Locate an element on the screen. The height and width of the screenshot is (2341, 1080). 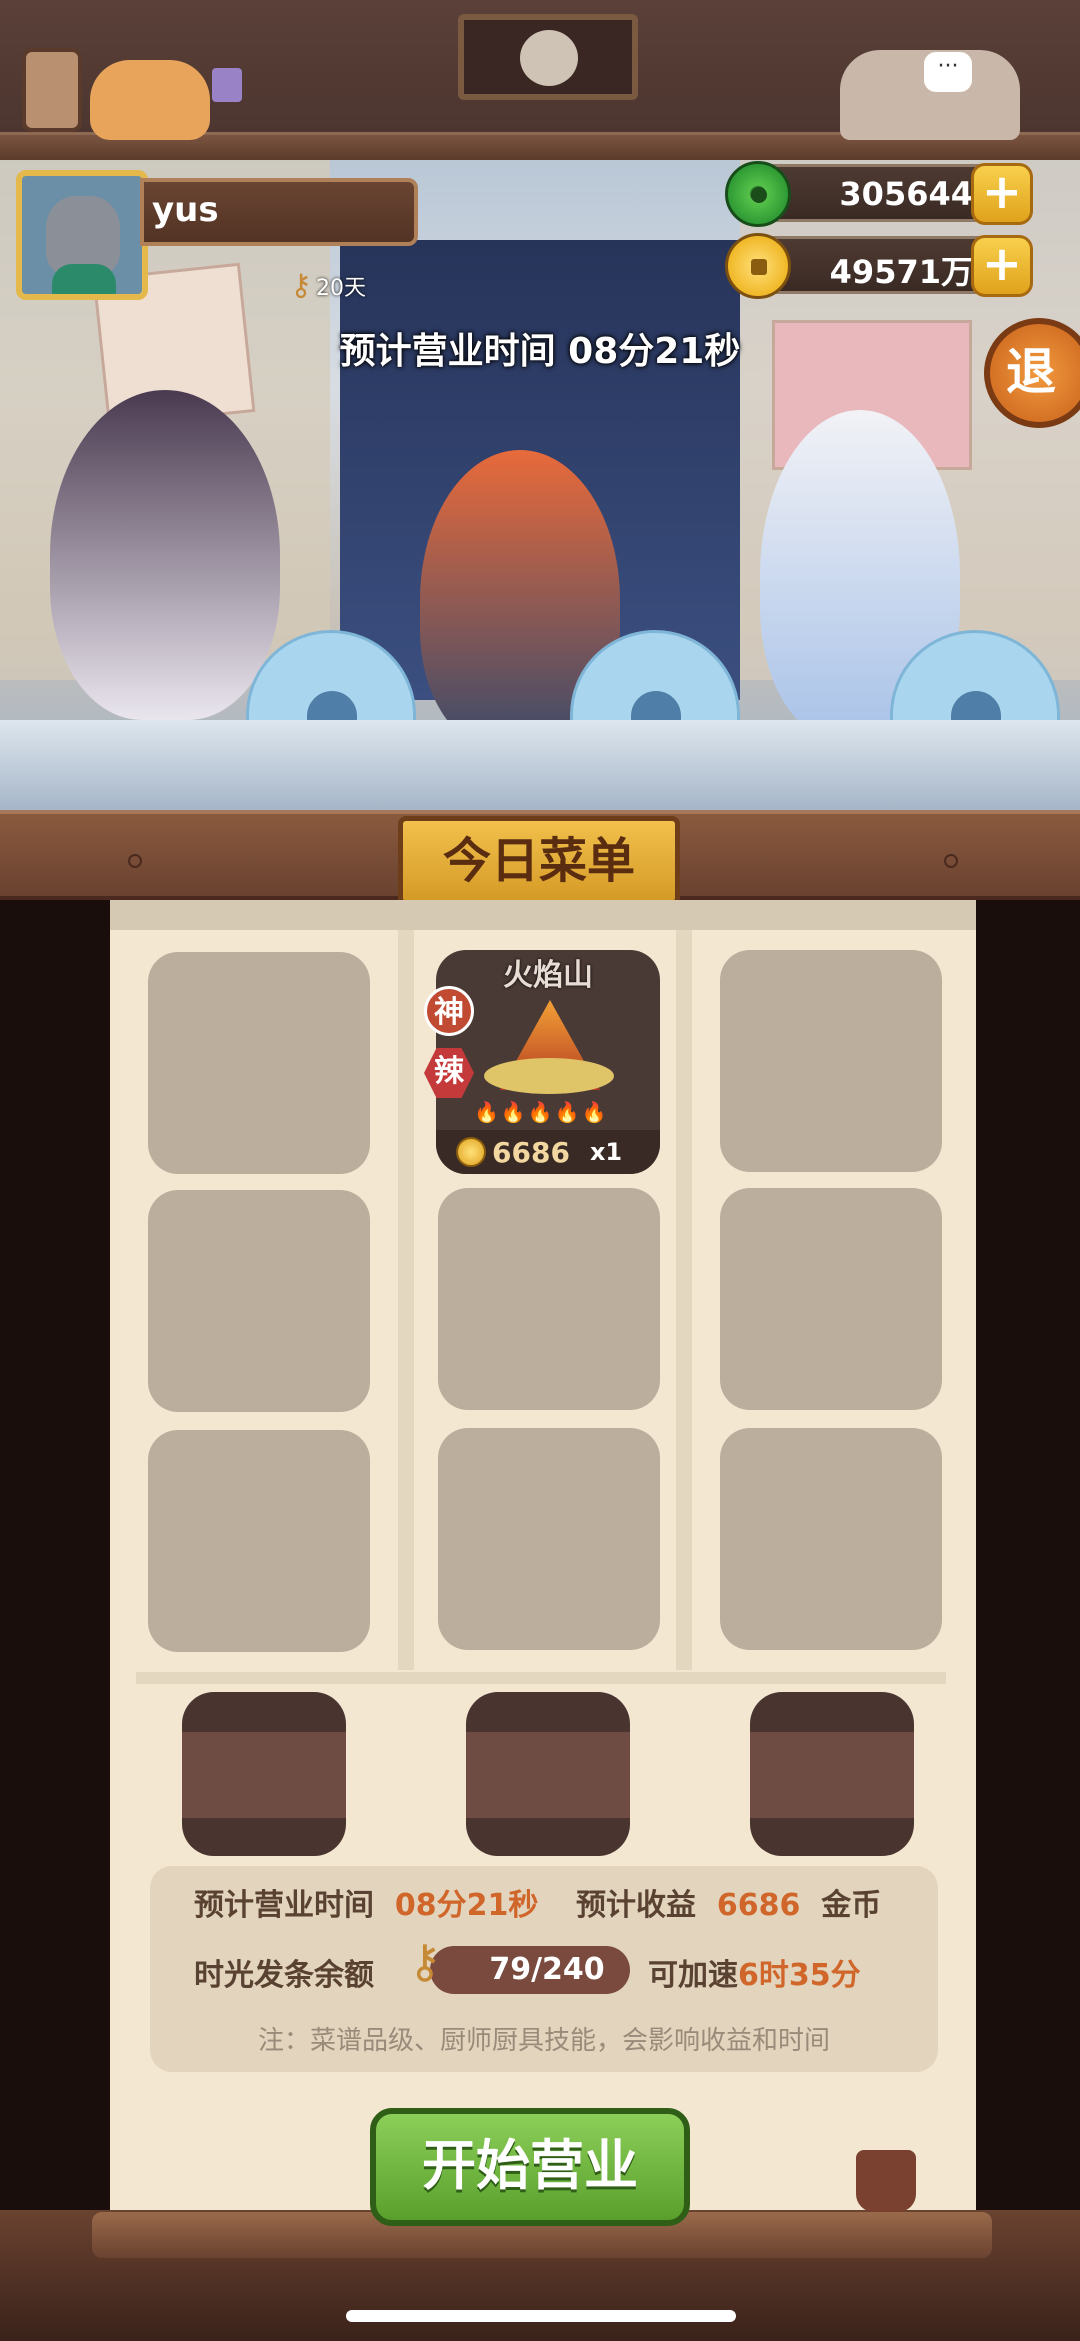
income-value: 6686 is located at coordinates (758, 1905).